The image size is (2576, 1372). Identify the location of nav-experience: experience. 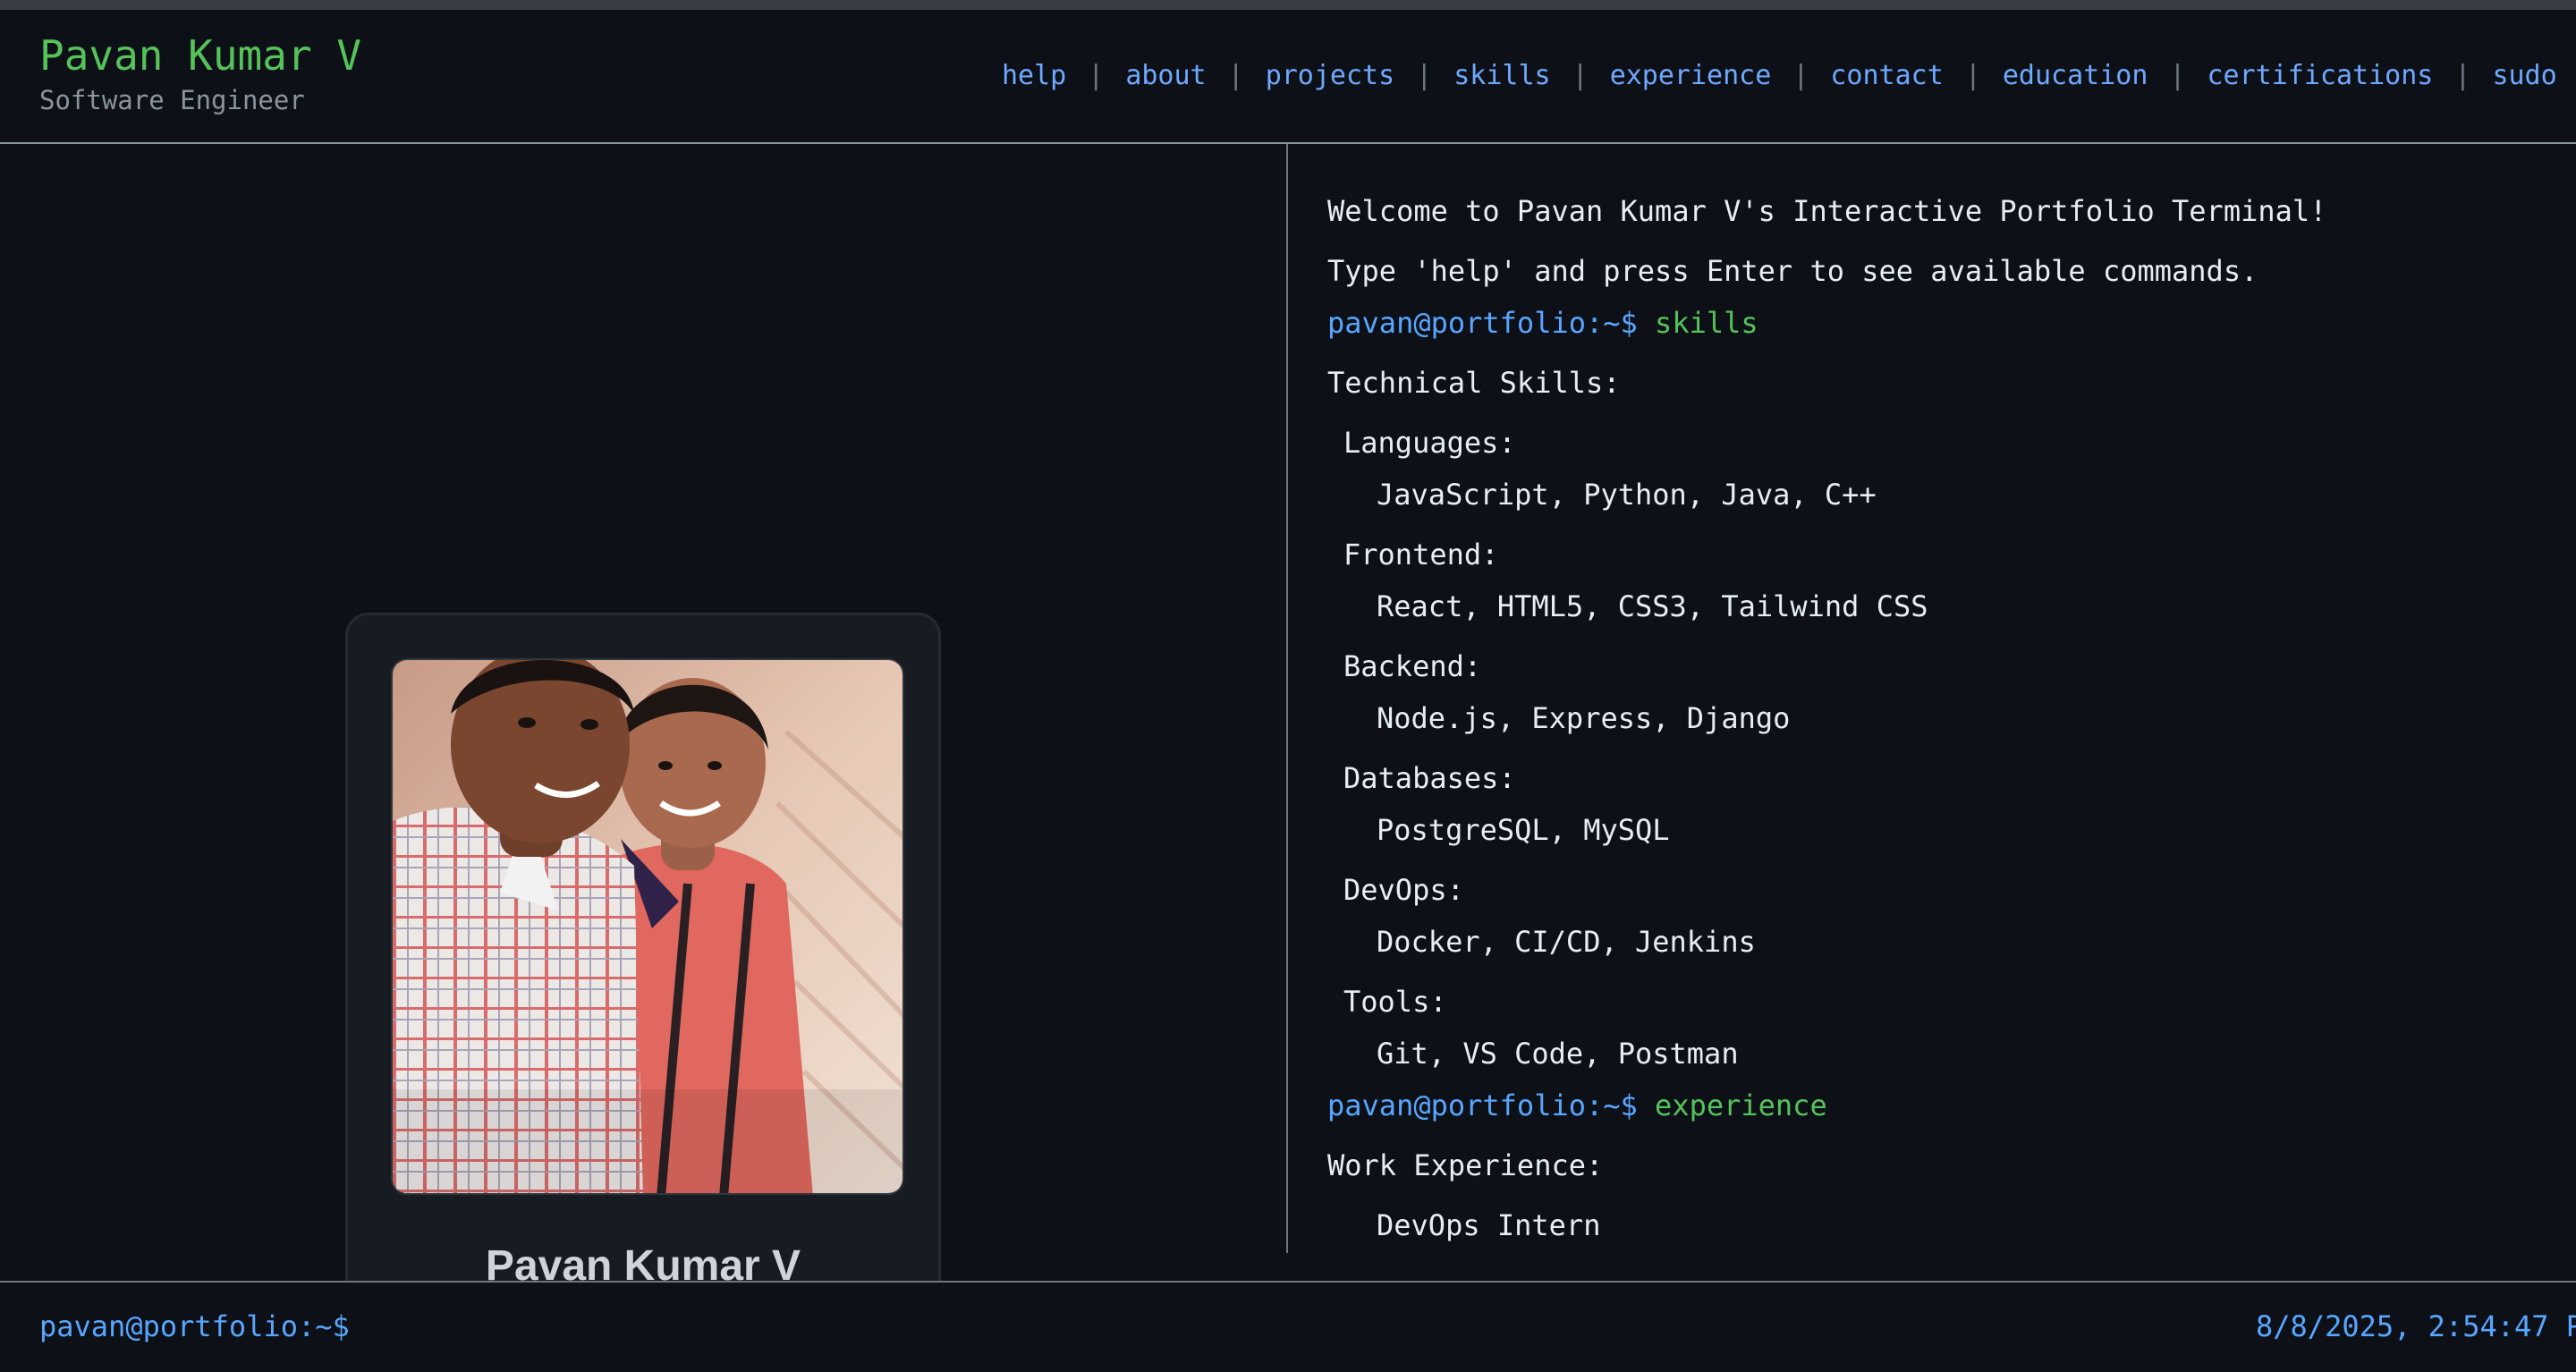
(1691, 75).